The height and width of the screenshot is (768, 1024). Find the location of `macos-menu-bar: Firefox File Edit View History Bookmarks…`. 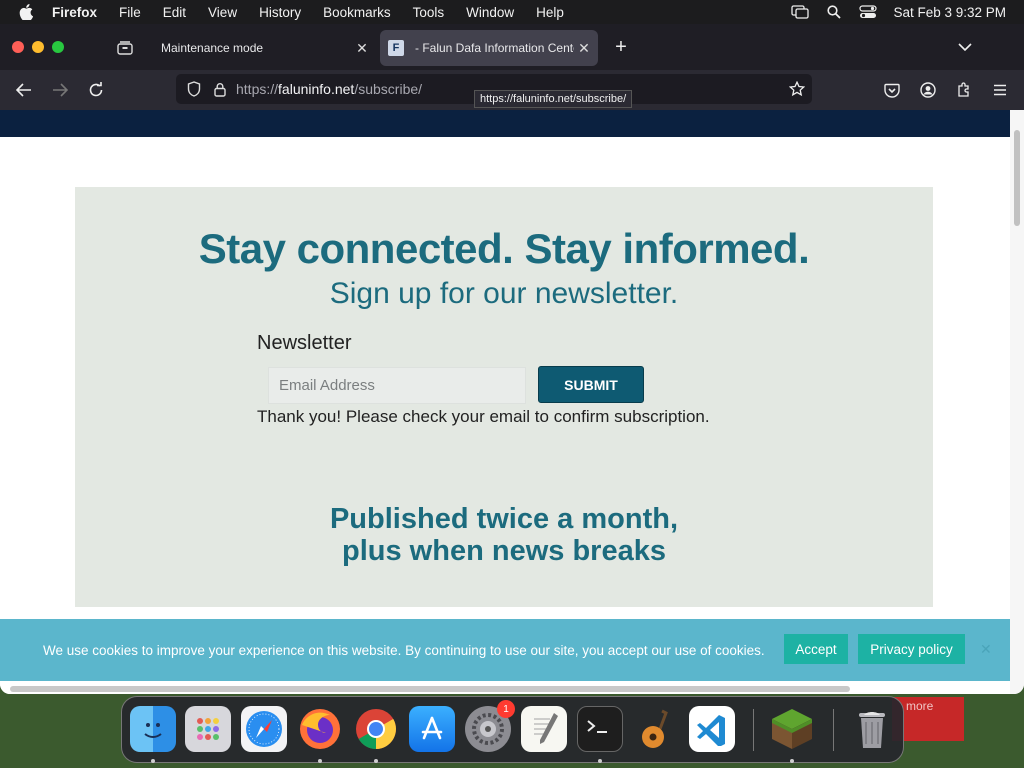

macos-menu-bar: Firefox File Edit View History Bookmarks… is located at coordinates (512, 12).